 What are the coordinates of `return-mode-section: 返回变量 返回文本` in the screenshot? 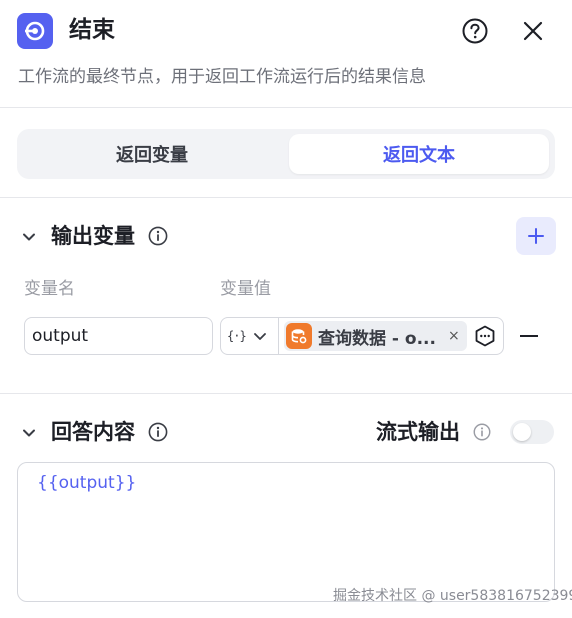 It's located at (286, 153).